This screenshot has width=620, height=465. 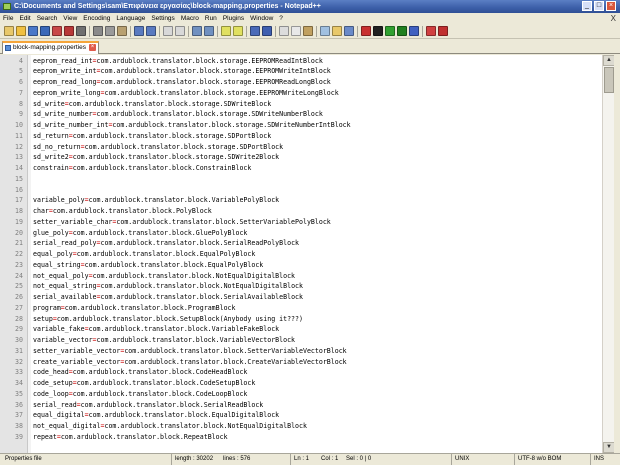 What do you see at coordinates (130, 18) in the screenshot?
I see `menu-language: Language` at bounding box center [130, 18].